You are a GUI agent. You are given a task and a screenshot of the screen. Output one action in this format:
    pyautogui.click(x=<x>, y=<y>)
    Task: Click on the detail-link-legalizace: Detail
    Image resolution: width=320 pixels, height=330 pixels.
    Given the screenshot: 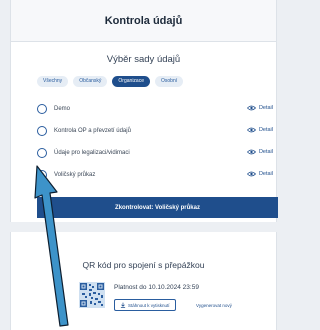 What is the action you would take?
    pyautogui.click(x=259, y=152)
    